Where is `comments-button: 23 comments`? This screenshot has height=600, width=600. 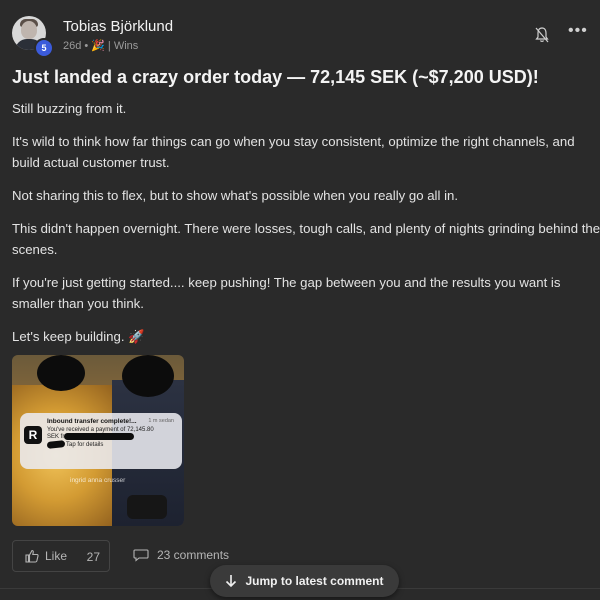 comments-button: 23 comments is located at coordinates (181, 555).